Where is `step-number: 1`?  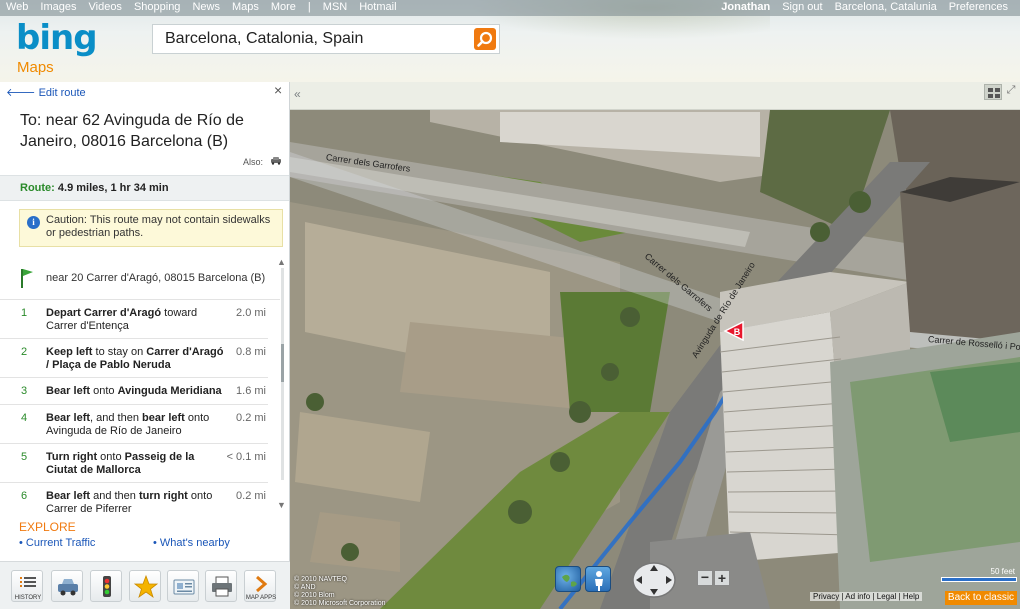 step-number: 1 is located at coordinates (24, 313).